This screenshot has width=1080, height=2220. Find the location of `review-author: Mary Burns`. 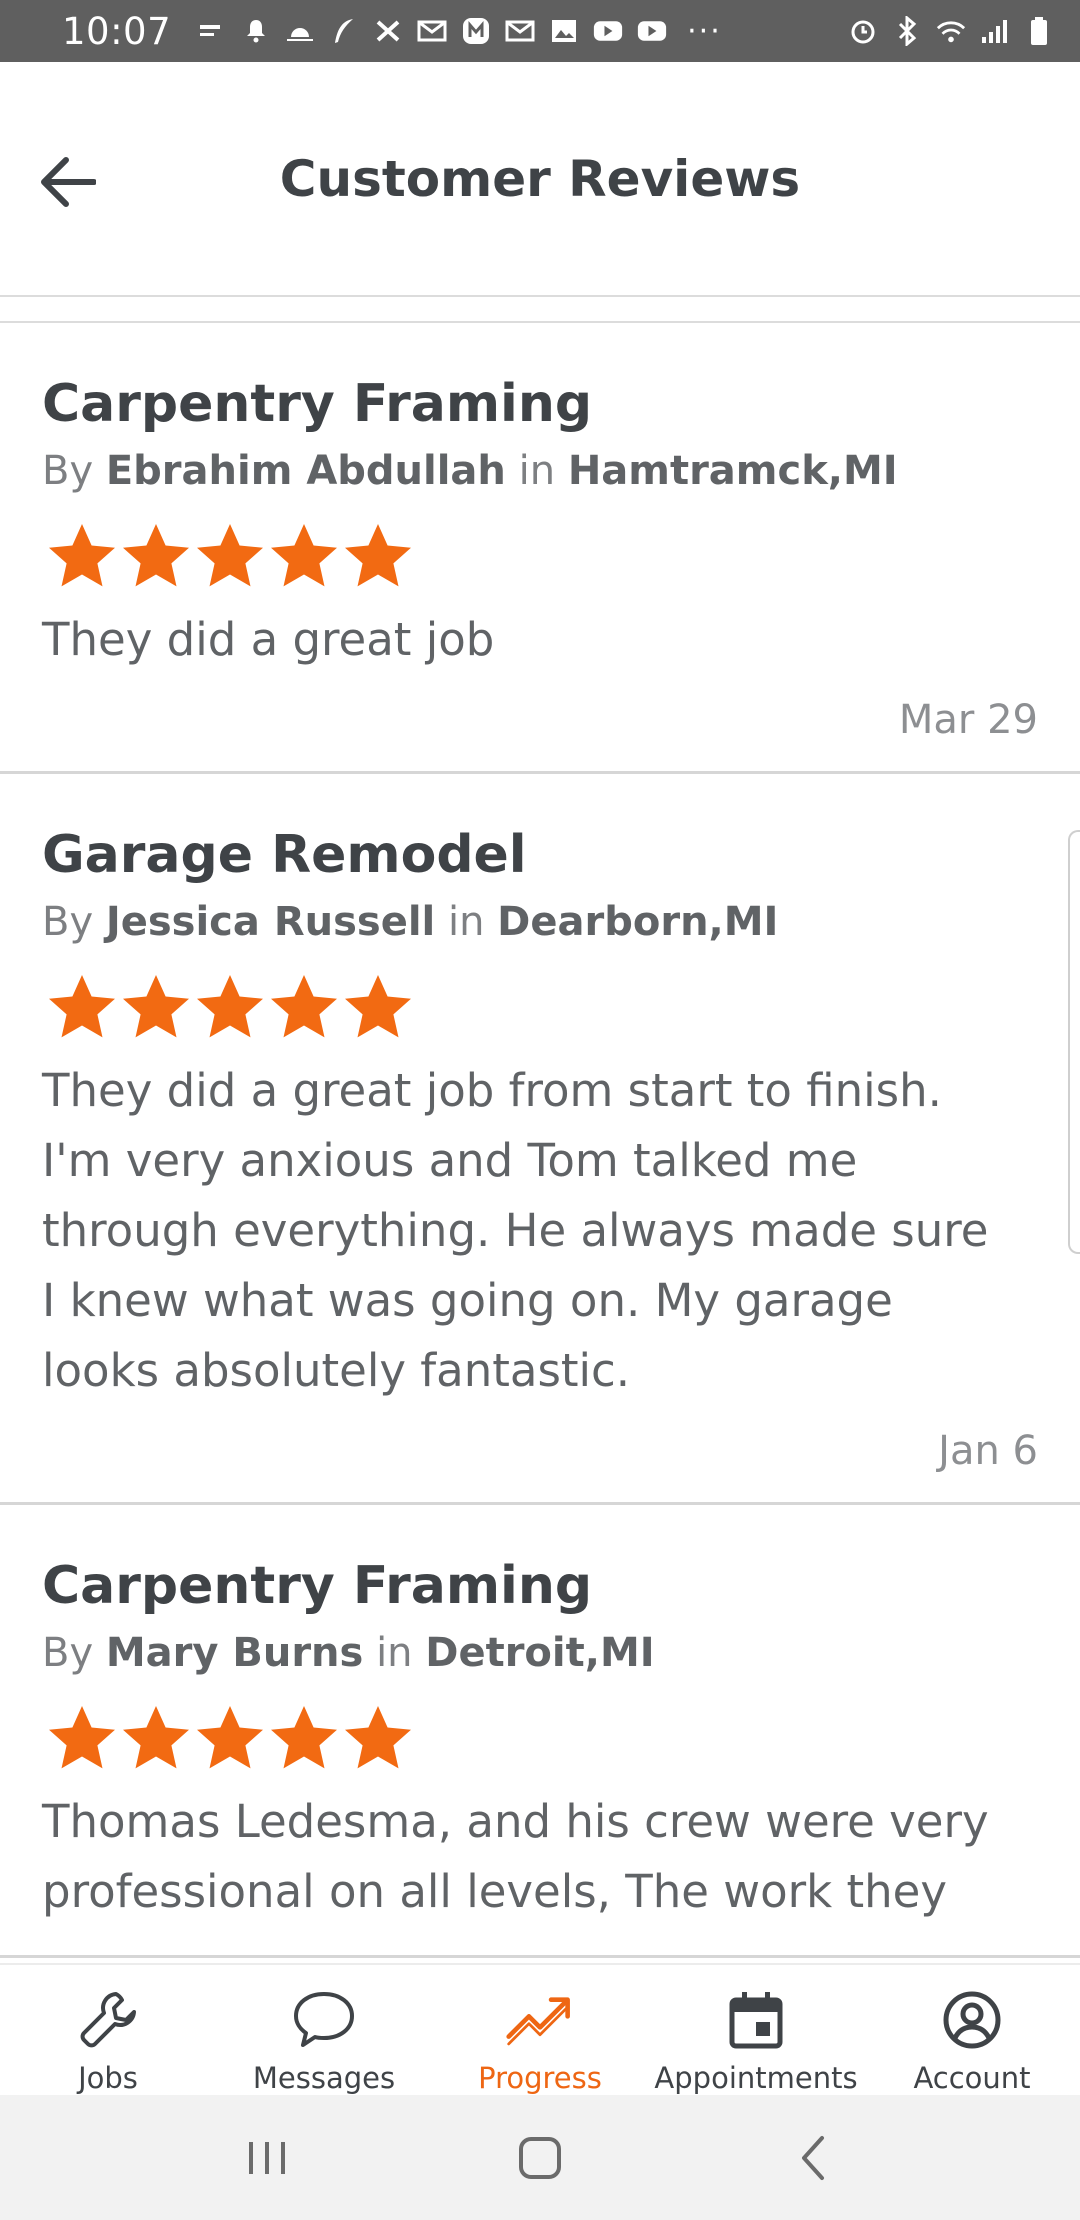

review-author: Mary Burns is located at coordinates (234, 1653).